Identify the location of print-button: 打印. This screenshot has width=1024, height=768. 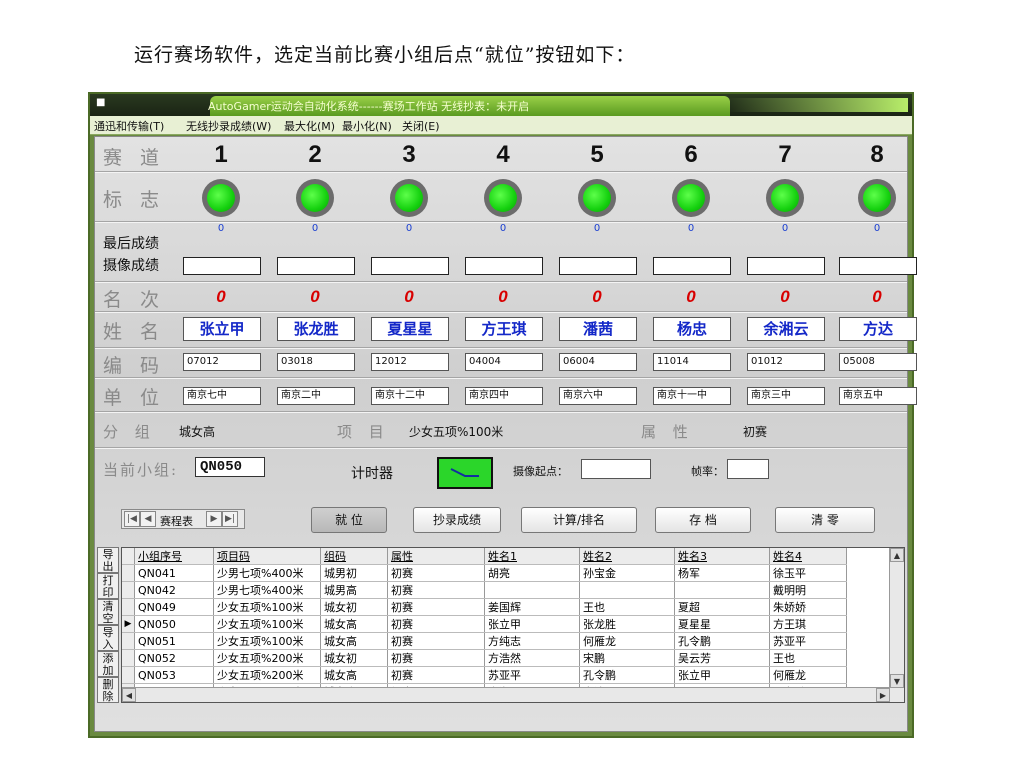
(108, 586).